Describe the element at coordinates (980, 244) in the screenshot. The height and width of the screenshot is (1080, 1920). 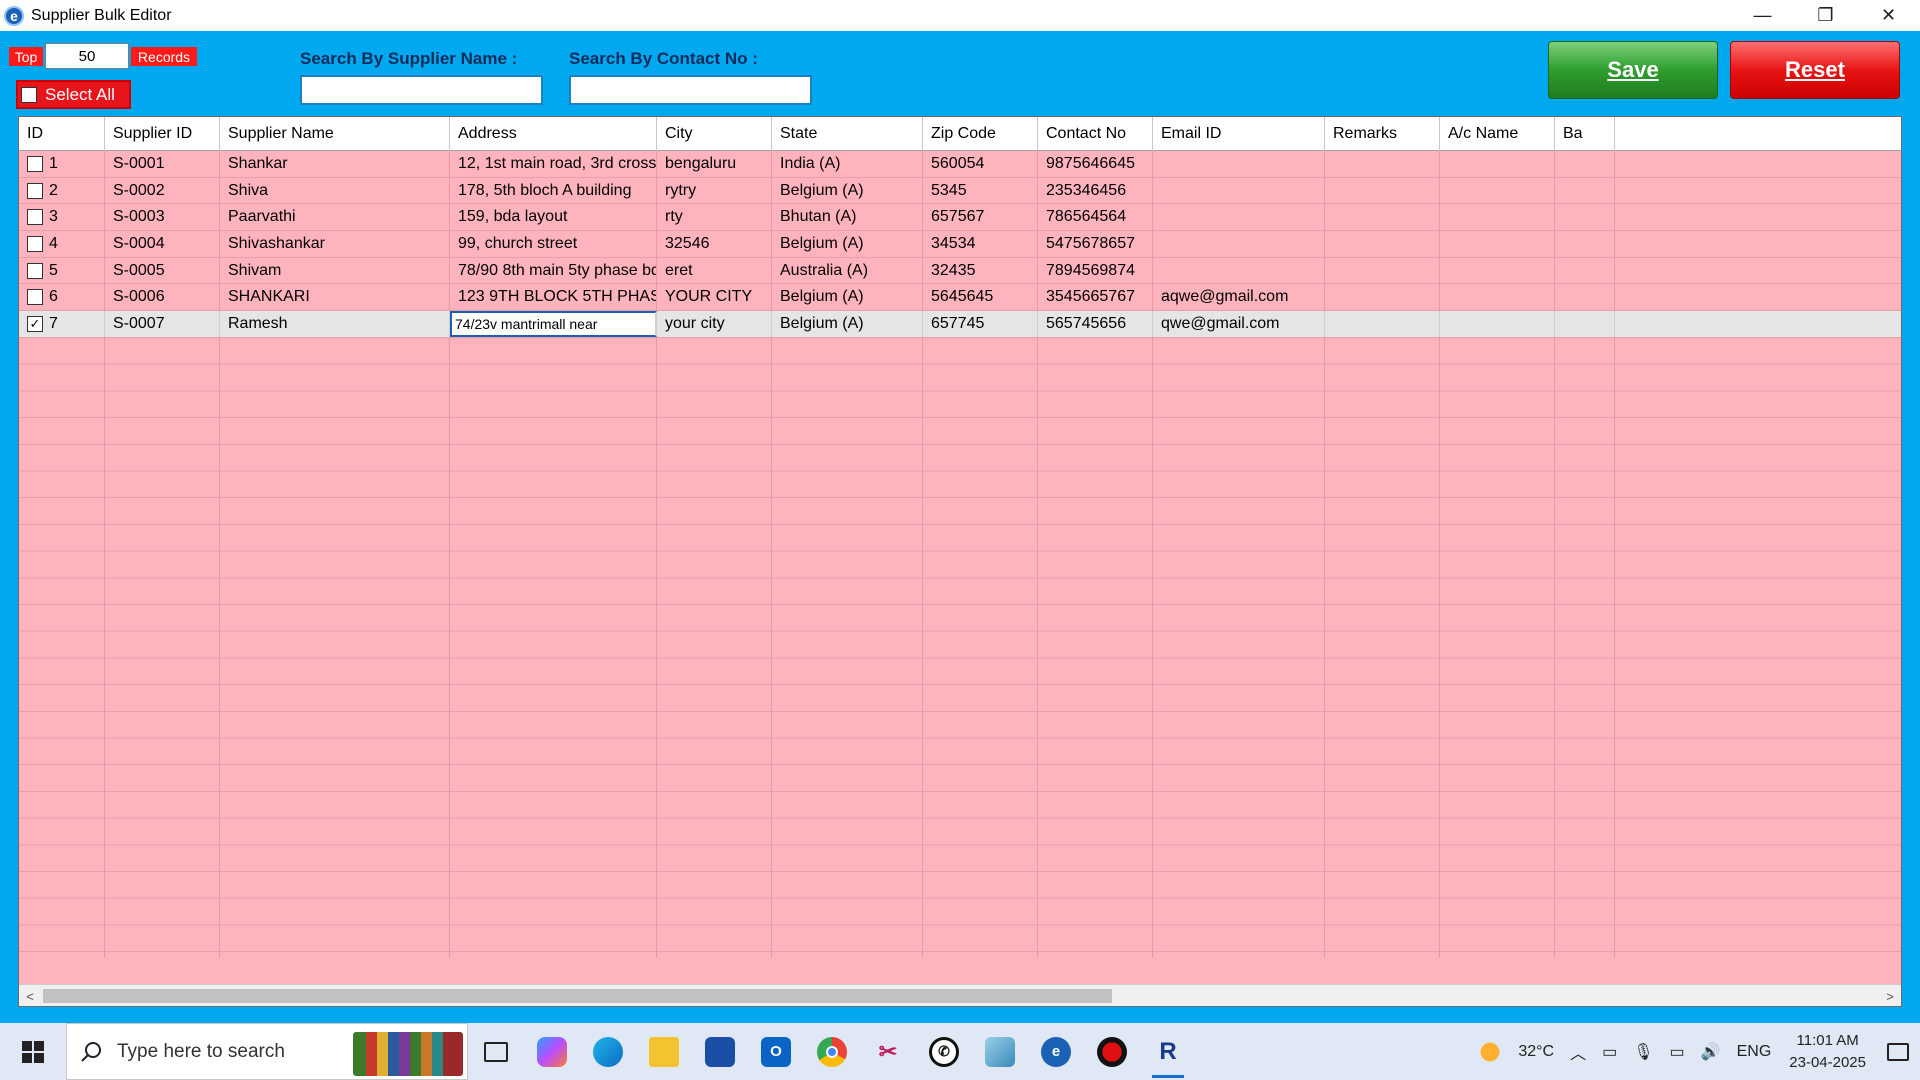
I see `cell-zip: 34534` at that location.